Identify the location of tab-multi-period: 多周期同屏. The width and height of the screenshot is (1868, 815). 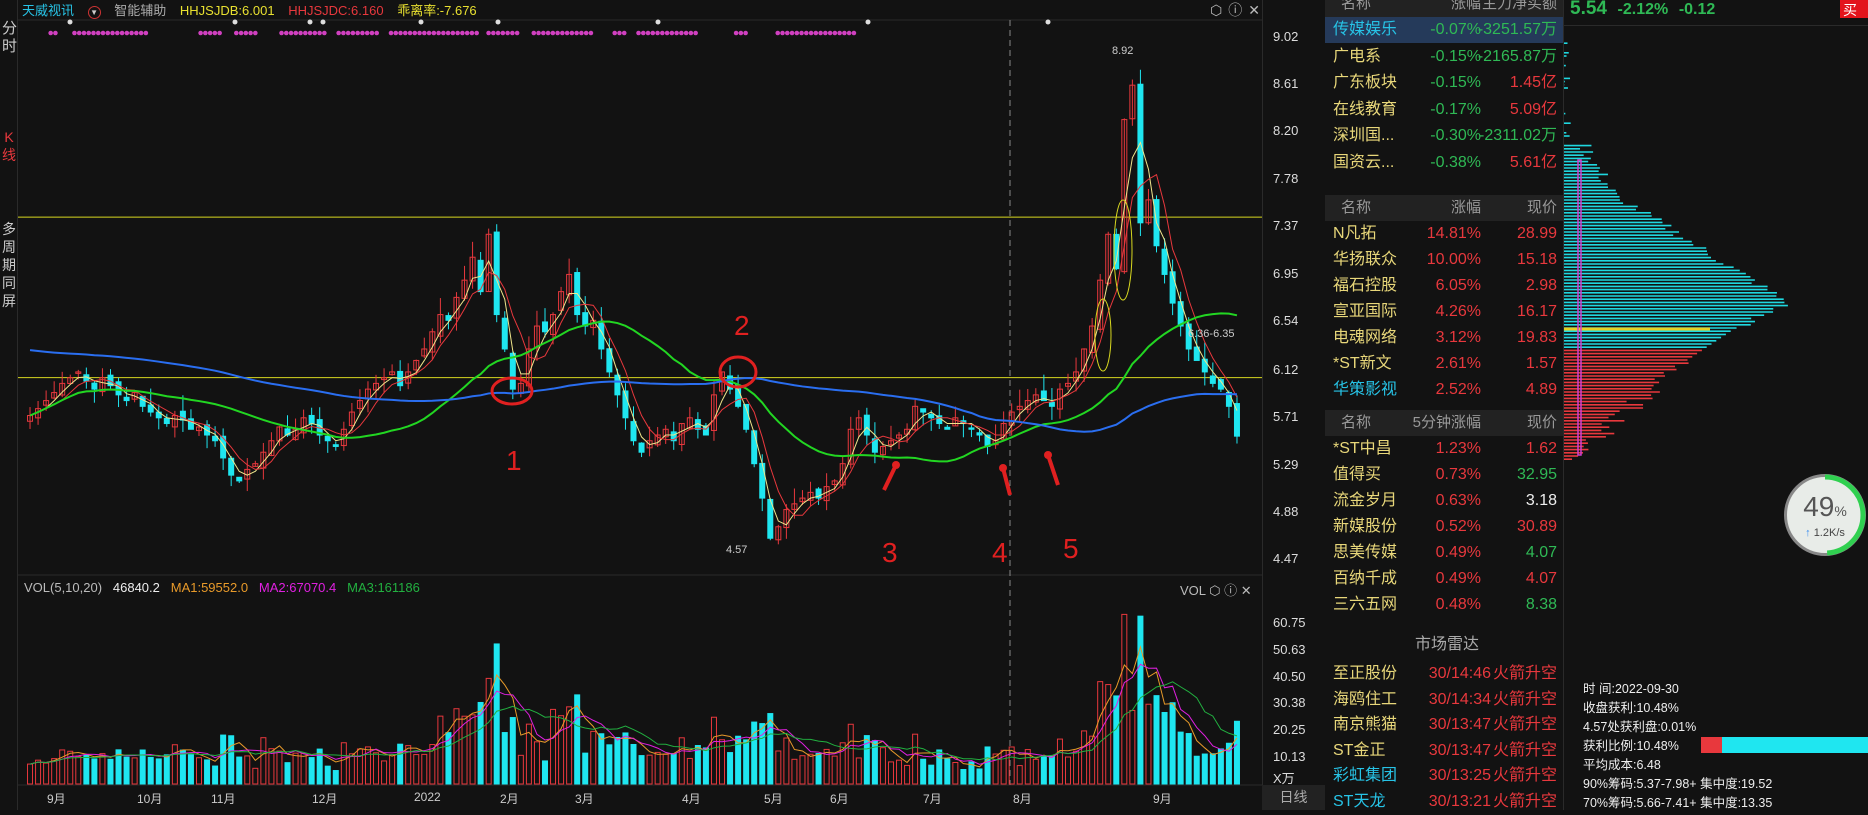
(9, 265).